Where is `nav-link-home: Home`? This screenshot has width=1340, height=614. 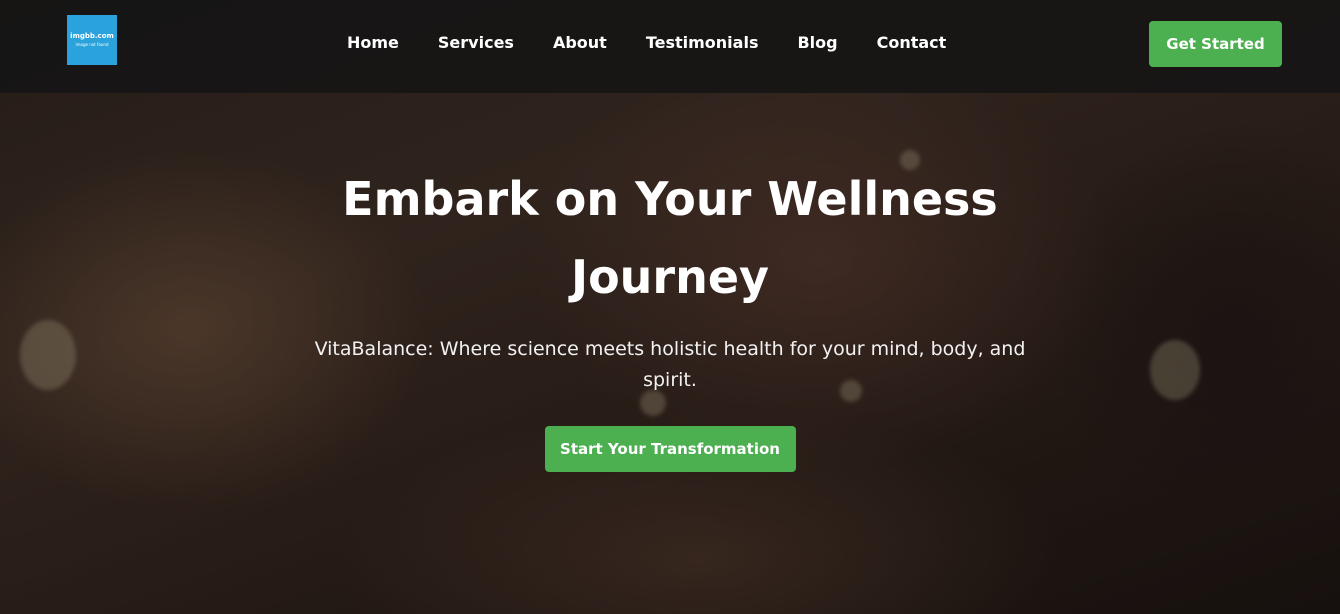
nav-link-home: Home is located at coordinates (373, 43).